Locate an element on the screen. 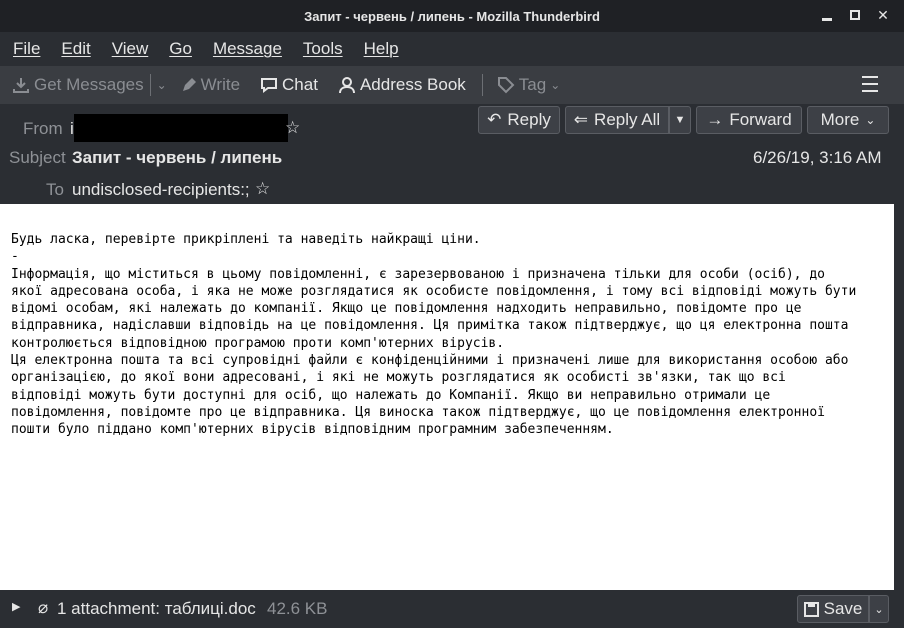  close-icon: ✕ is located at coordinates (883, 14).